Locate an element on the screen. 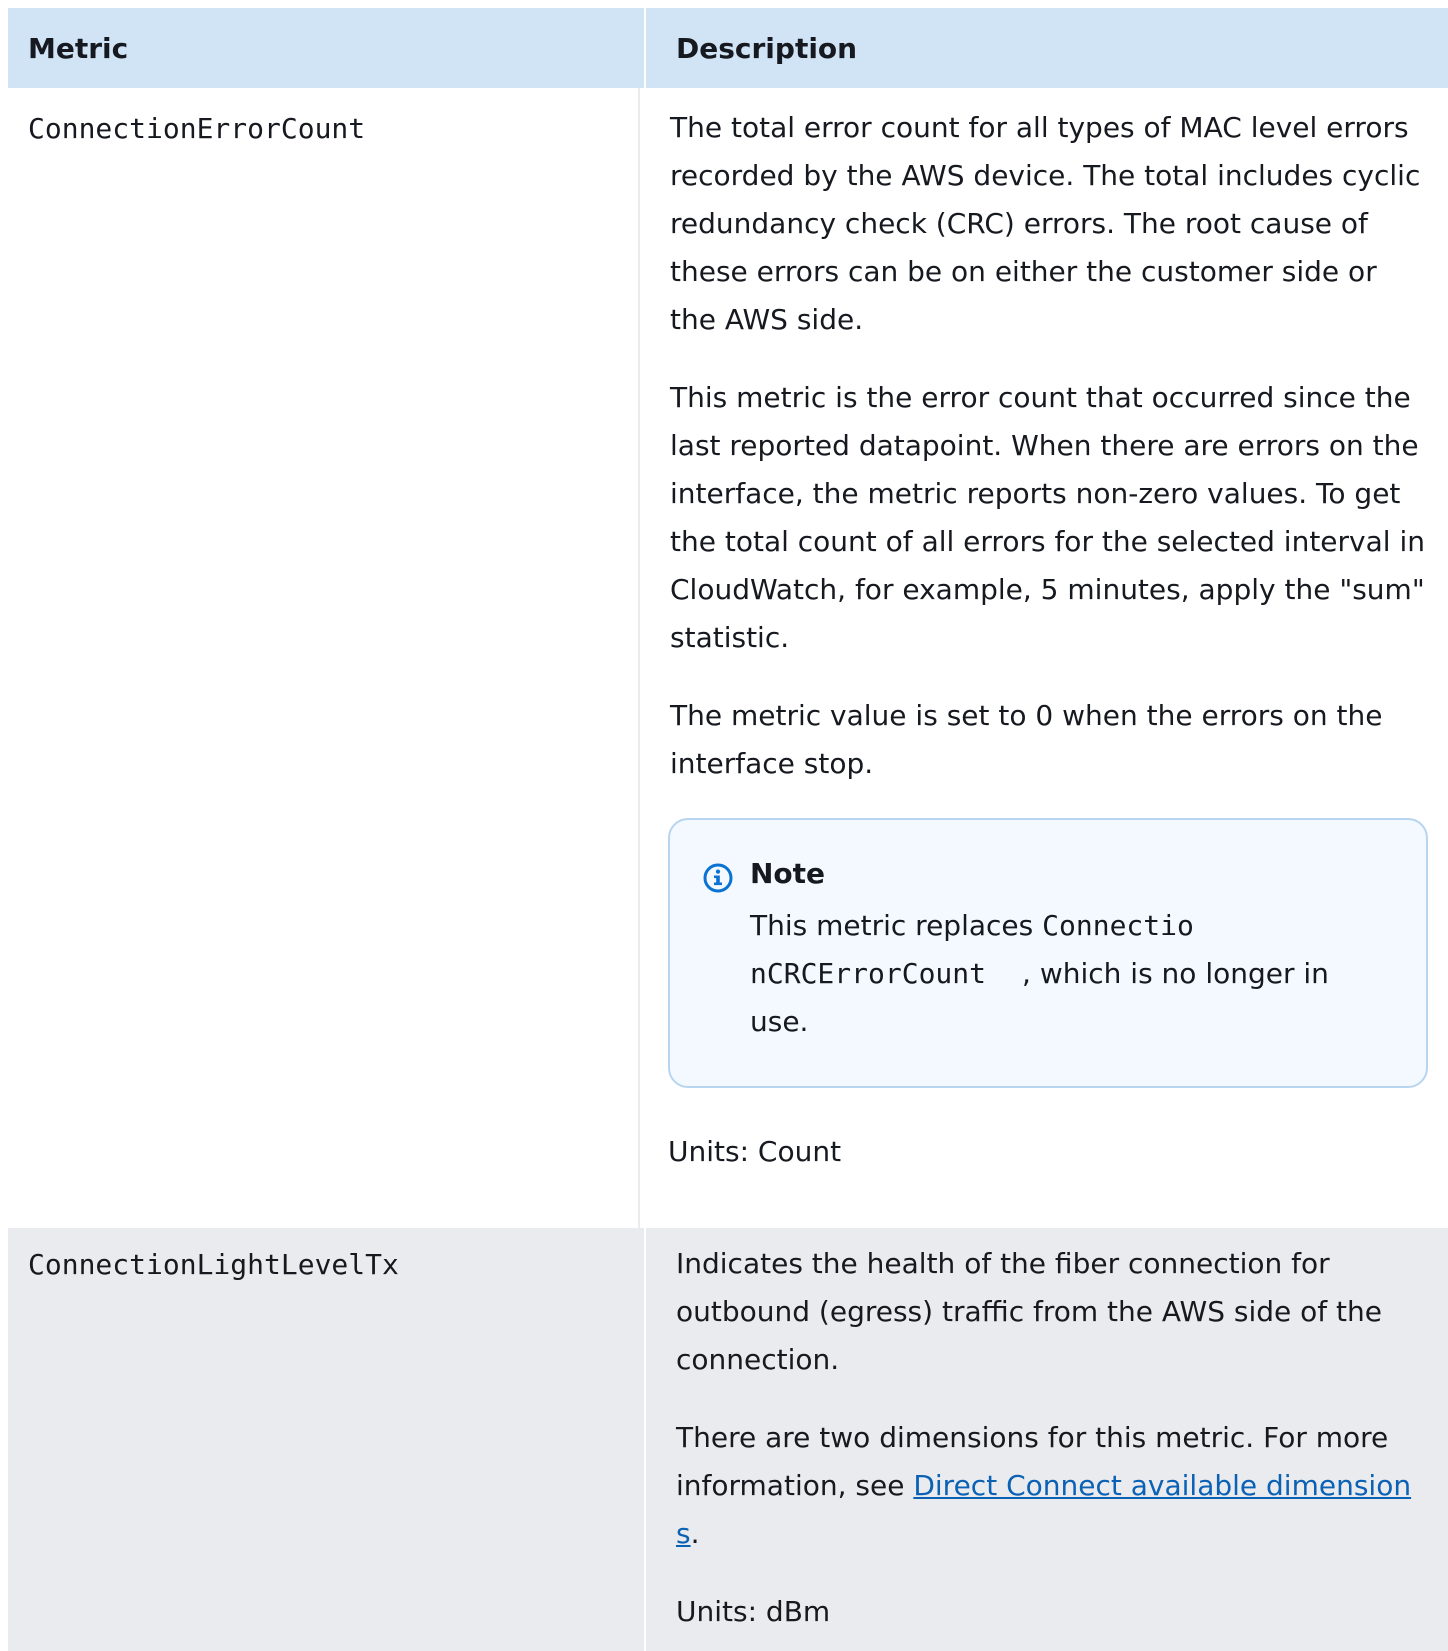 Image resolution: width=1448 pixels, height=1651 pixels. note-code-part1: Connectio is located at coordinates (1118, 925).